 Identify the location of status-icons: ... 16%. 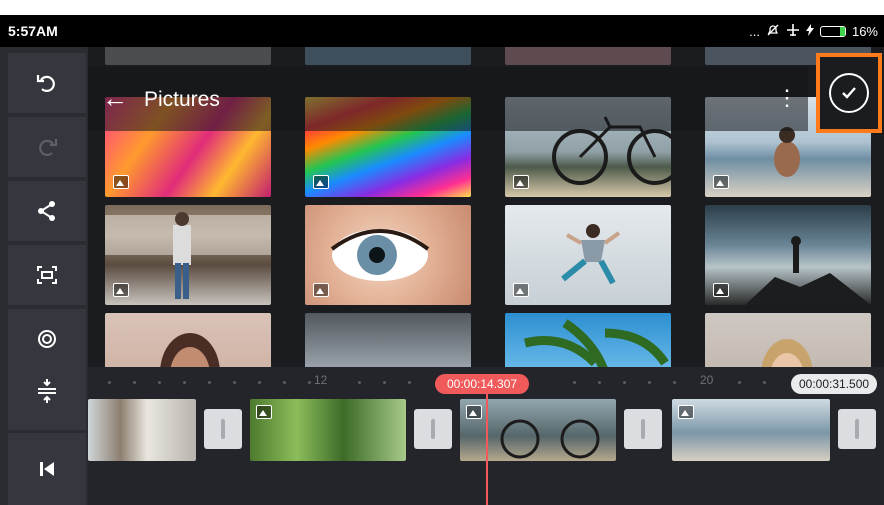
(813, 31).